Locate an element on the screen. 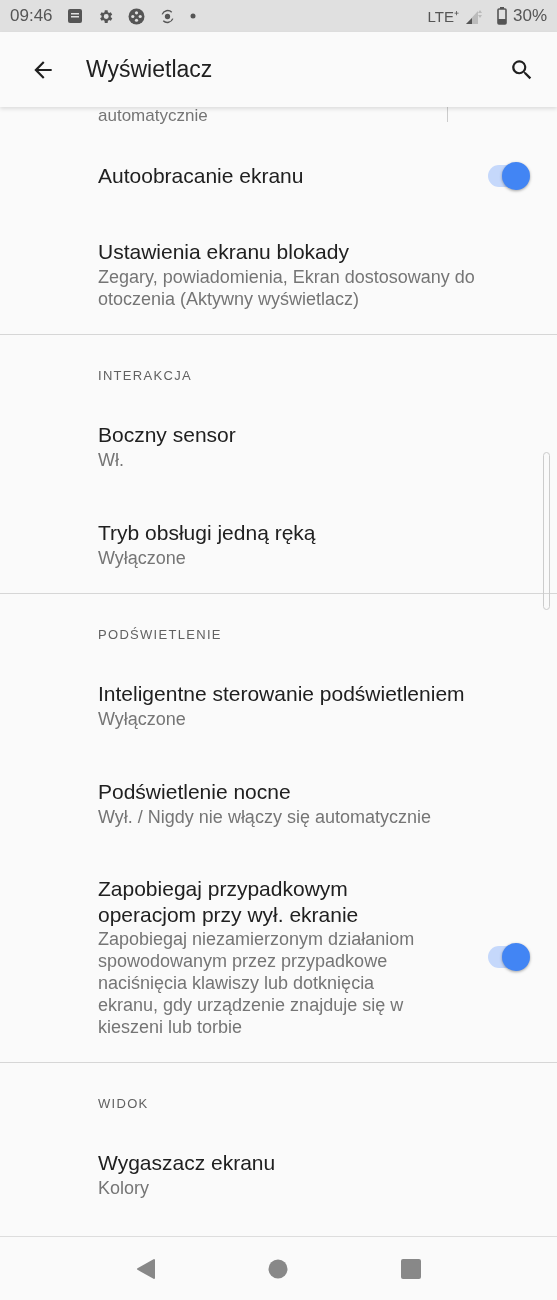  section-header: INTERAKCJA is located at coordinates (145, 376).